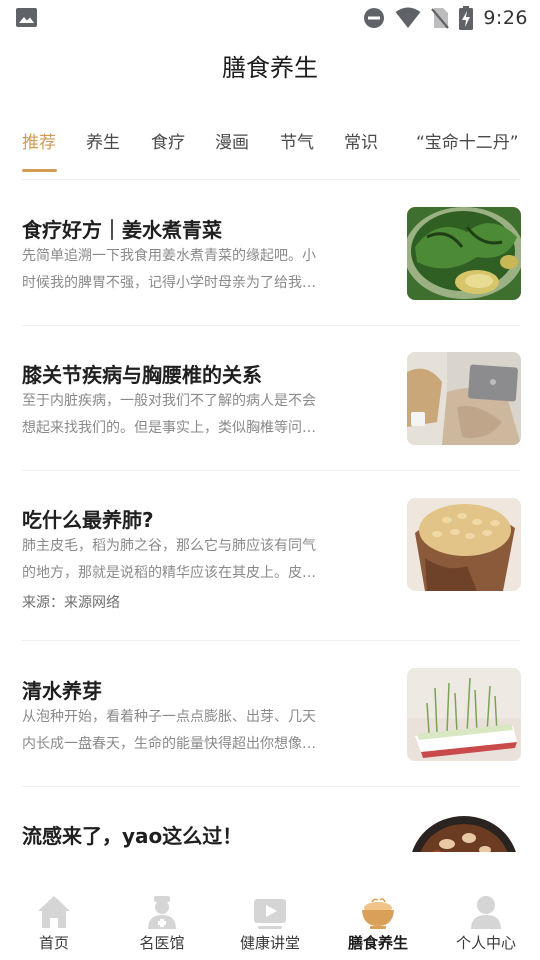 Image resolution: width=540 pixels, height=960 pixels. Describe the element at coordinates (169, 546) in the screenshot. I see `article-summary-line: 肺主皮毛，稻为肺之谷，那么它与肺应该有同气` at that location.